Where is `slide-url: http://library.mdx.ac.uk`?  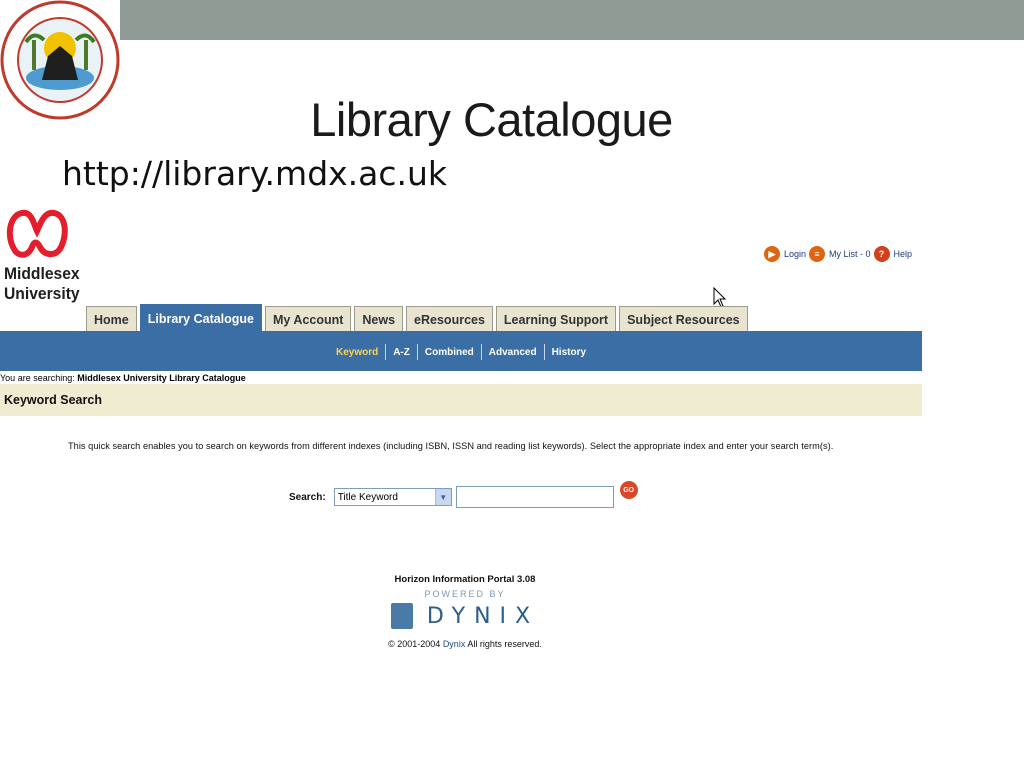 slide-url: http://library.mdx.ac.uk is located at coordinates (254, 173).